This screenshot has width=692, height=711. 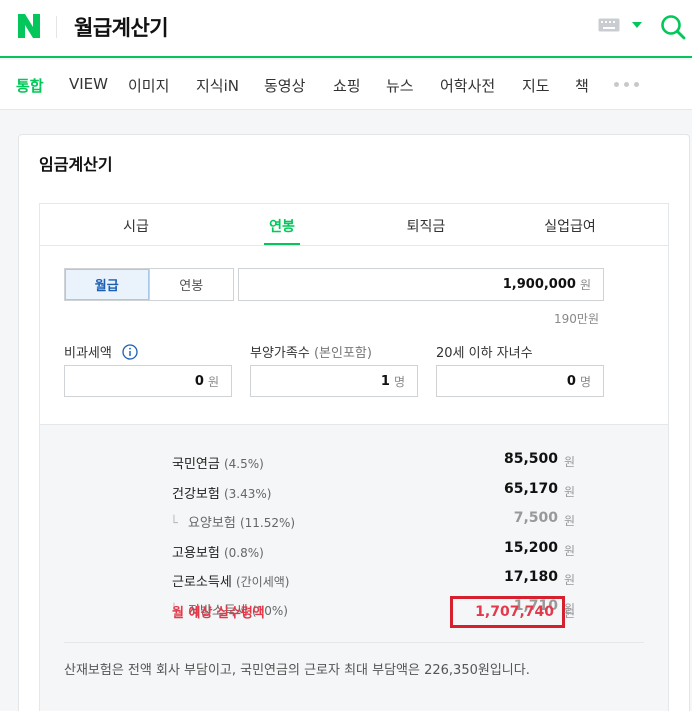 I want to click on deduction-value: 15,200, so click(x=530, y=548).